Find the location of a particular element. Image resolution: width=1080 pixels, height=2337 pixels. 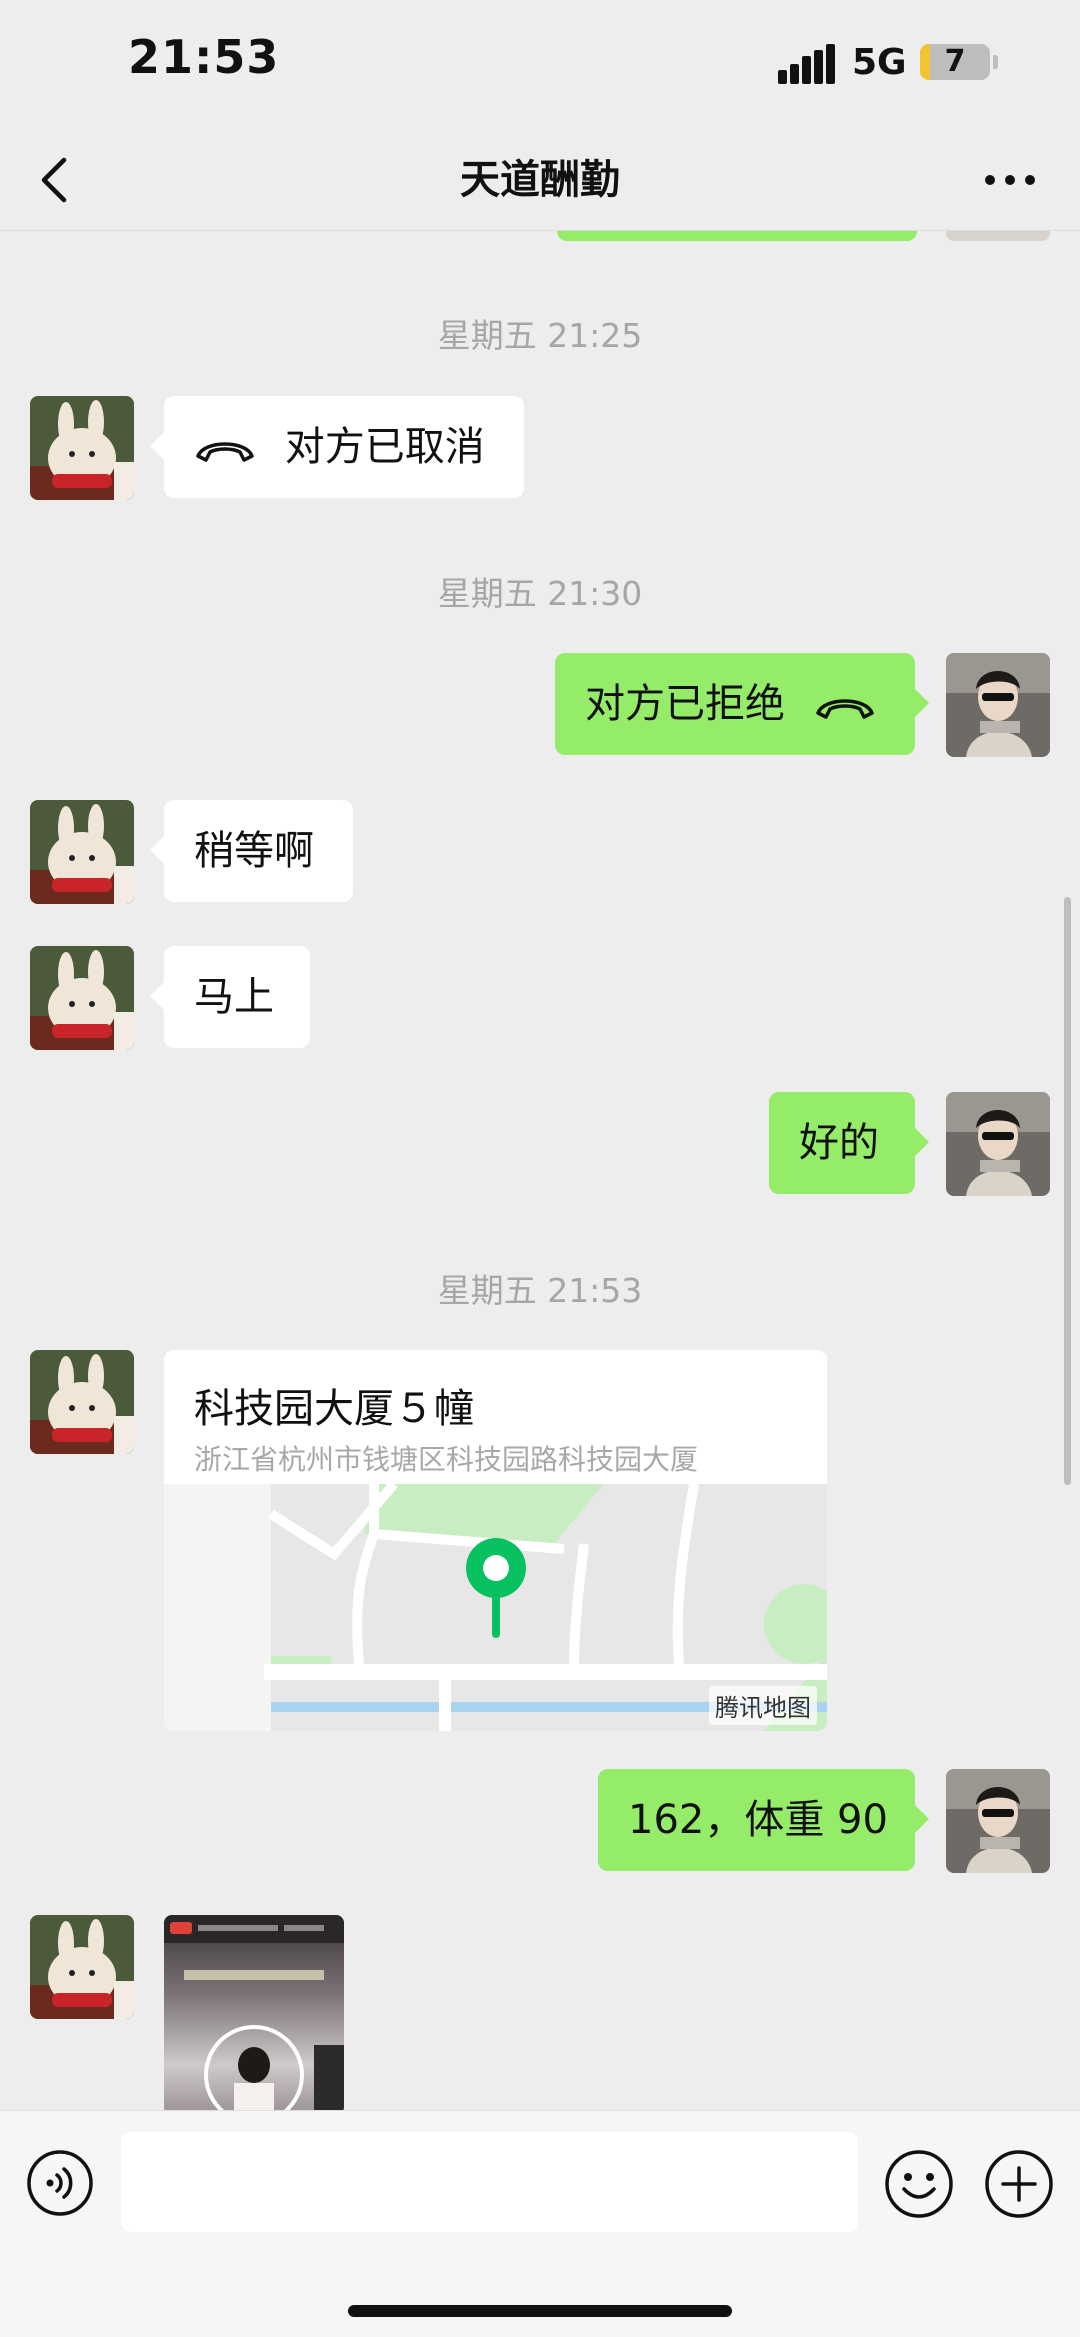

location-map: 腾讯地图 is located at coordinates (495, 1605).